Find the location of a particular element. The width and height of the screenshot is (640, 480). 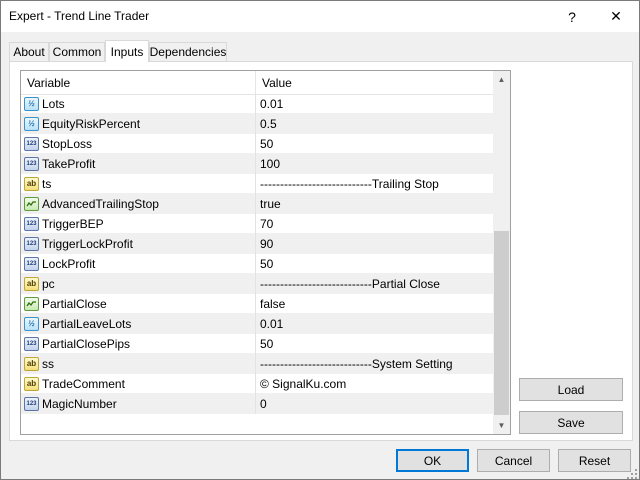

variable-name: AdvancedTrailingStop is located at coordinates (100, 204).